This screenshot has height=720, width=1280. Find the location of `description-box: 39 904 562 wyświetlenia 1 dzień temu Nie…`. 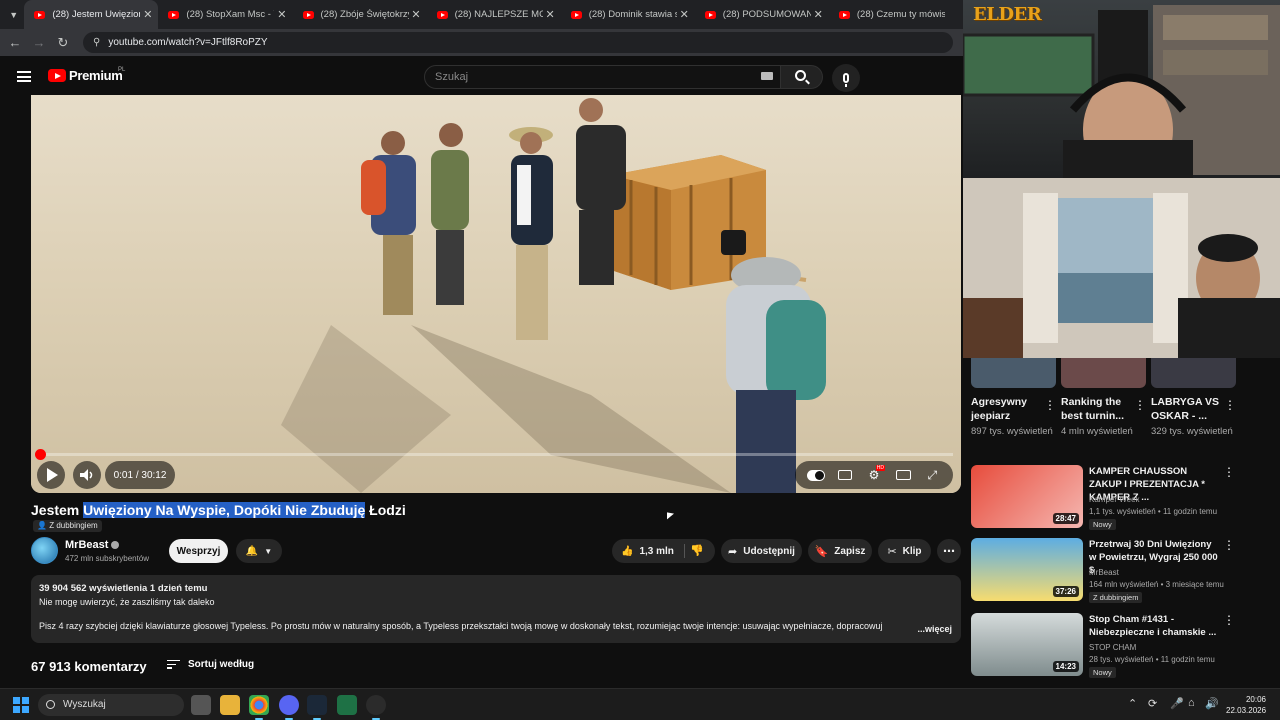

description-box: 39 904 562 wyświetlenia 1 dzień temu Nie… is located at coordinates (496, 609).